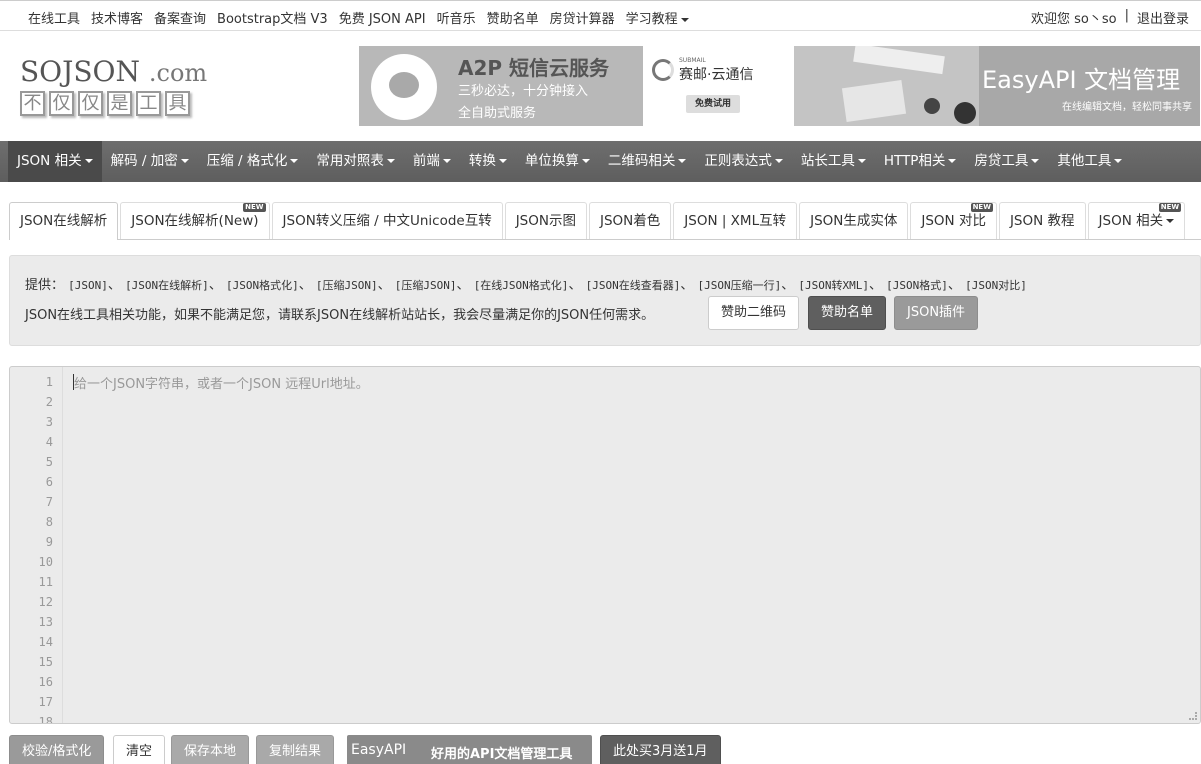  What do you see at coordinates (272, 17) in the screenshot?
I see `top-link-bootstrap-docs: Bootstrap文档 V3` at bounding box center [272, 17].